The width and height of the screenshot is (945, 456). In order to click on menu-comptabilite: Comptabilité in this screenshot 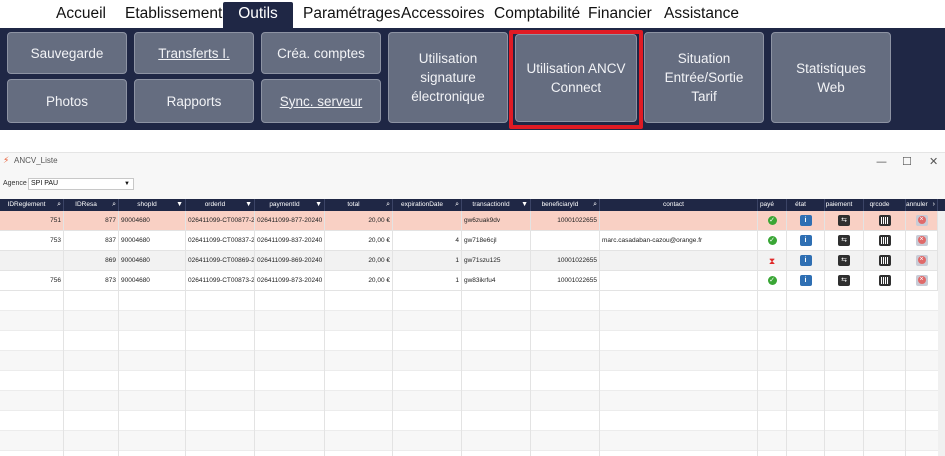, I will do `click(537, 15)`.